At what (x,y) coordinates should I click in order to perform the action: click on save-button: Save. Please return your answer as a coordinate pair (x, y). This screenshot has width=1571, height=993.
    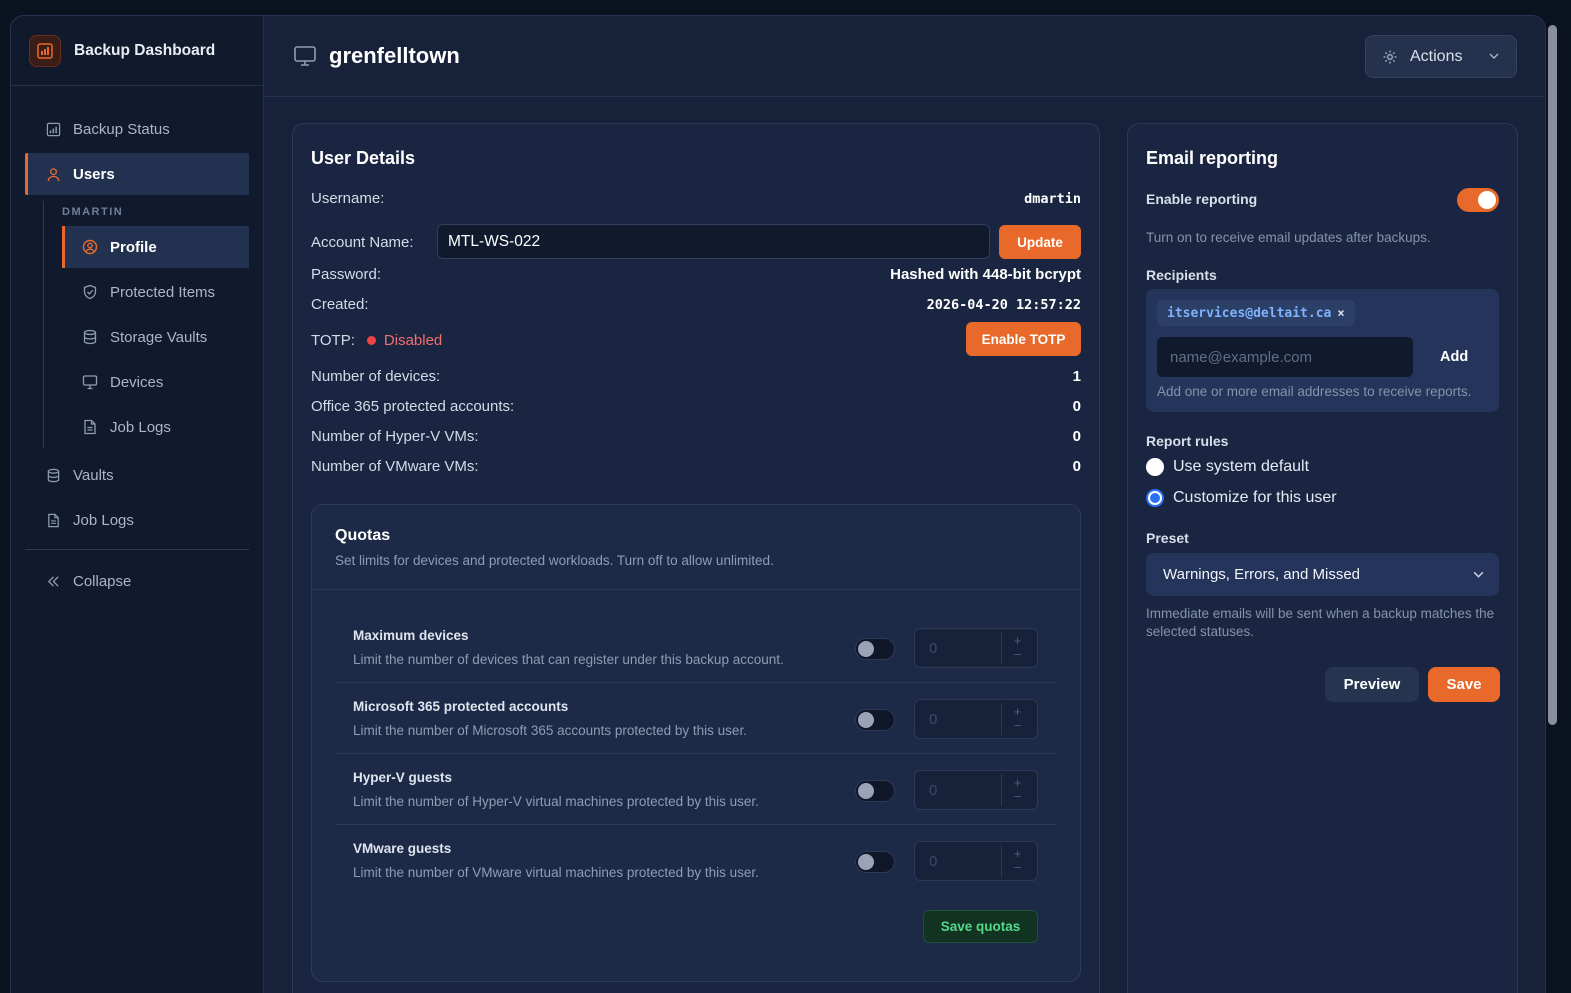
    Looking at the image, I should click on (1464, 684).